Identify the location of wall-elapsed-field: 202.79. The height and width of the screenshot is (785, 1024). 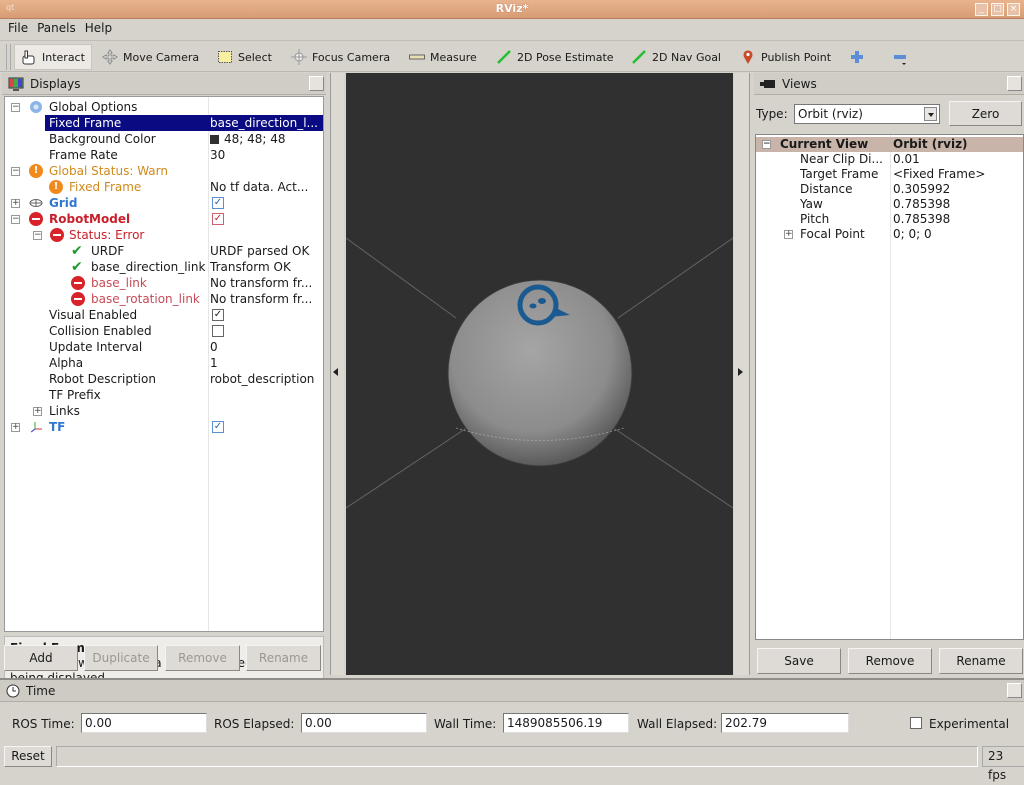
(785, 723).